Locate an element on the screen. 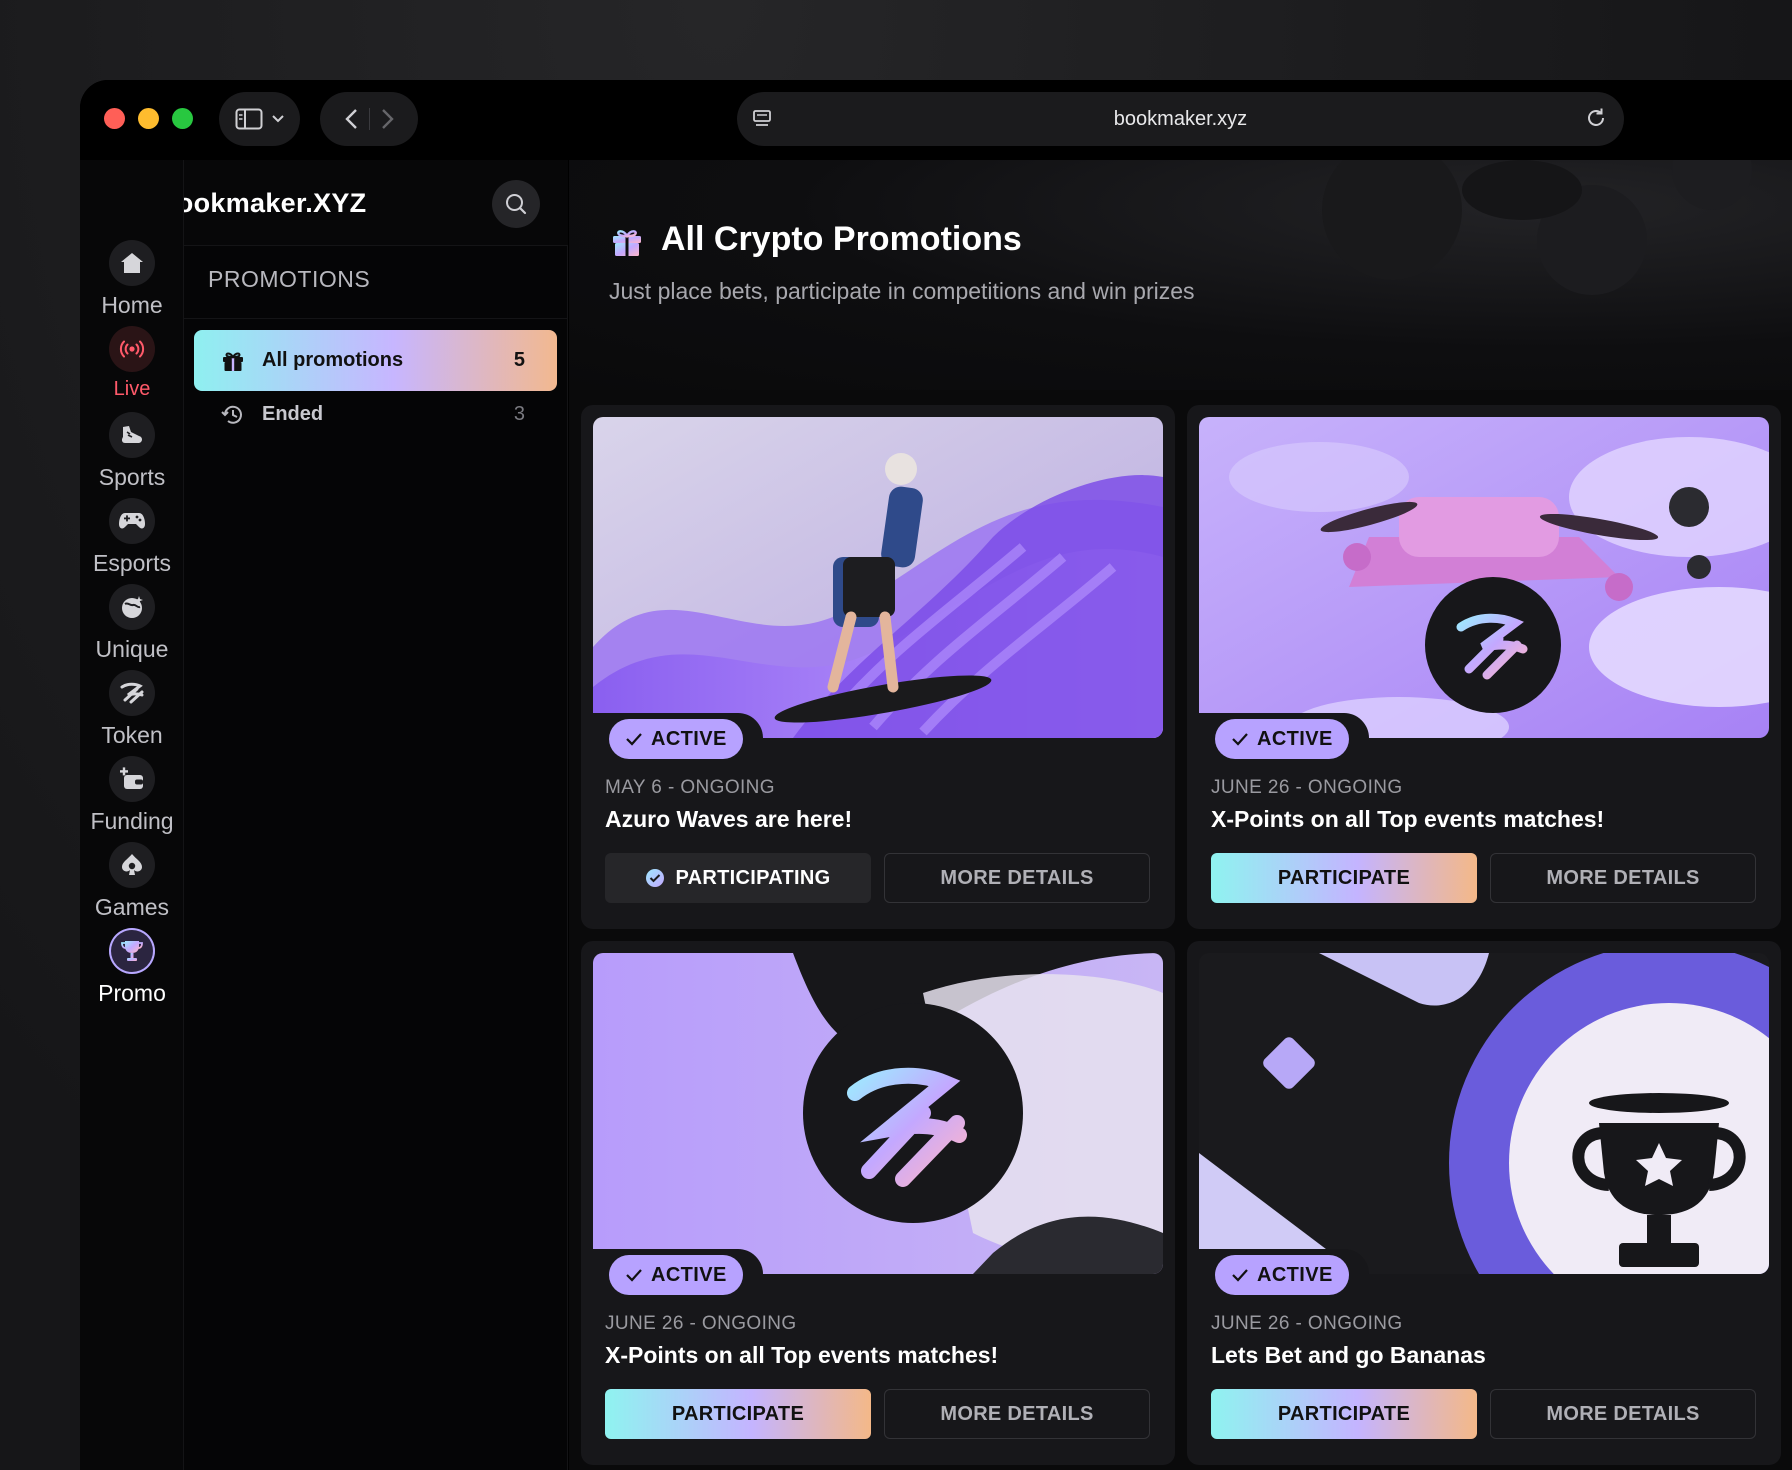  rail-item-sports: Sports is located at coordinates (132, 451).